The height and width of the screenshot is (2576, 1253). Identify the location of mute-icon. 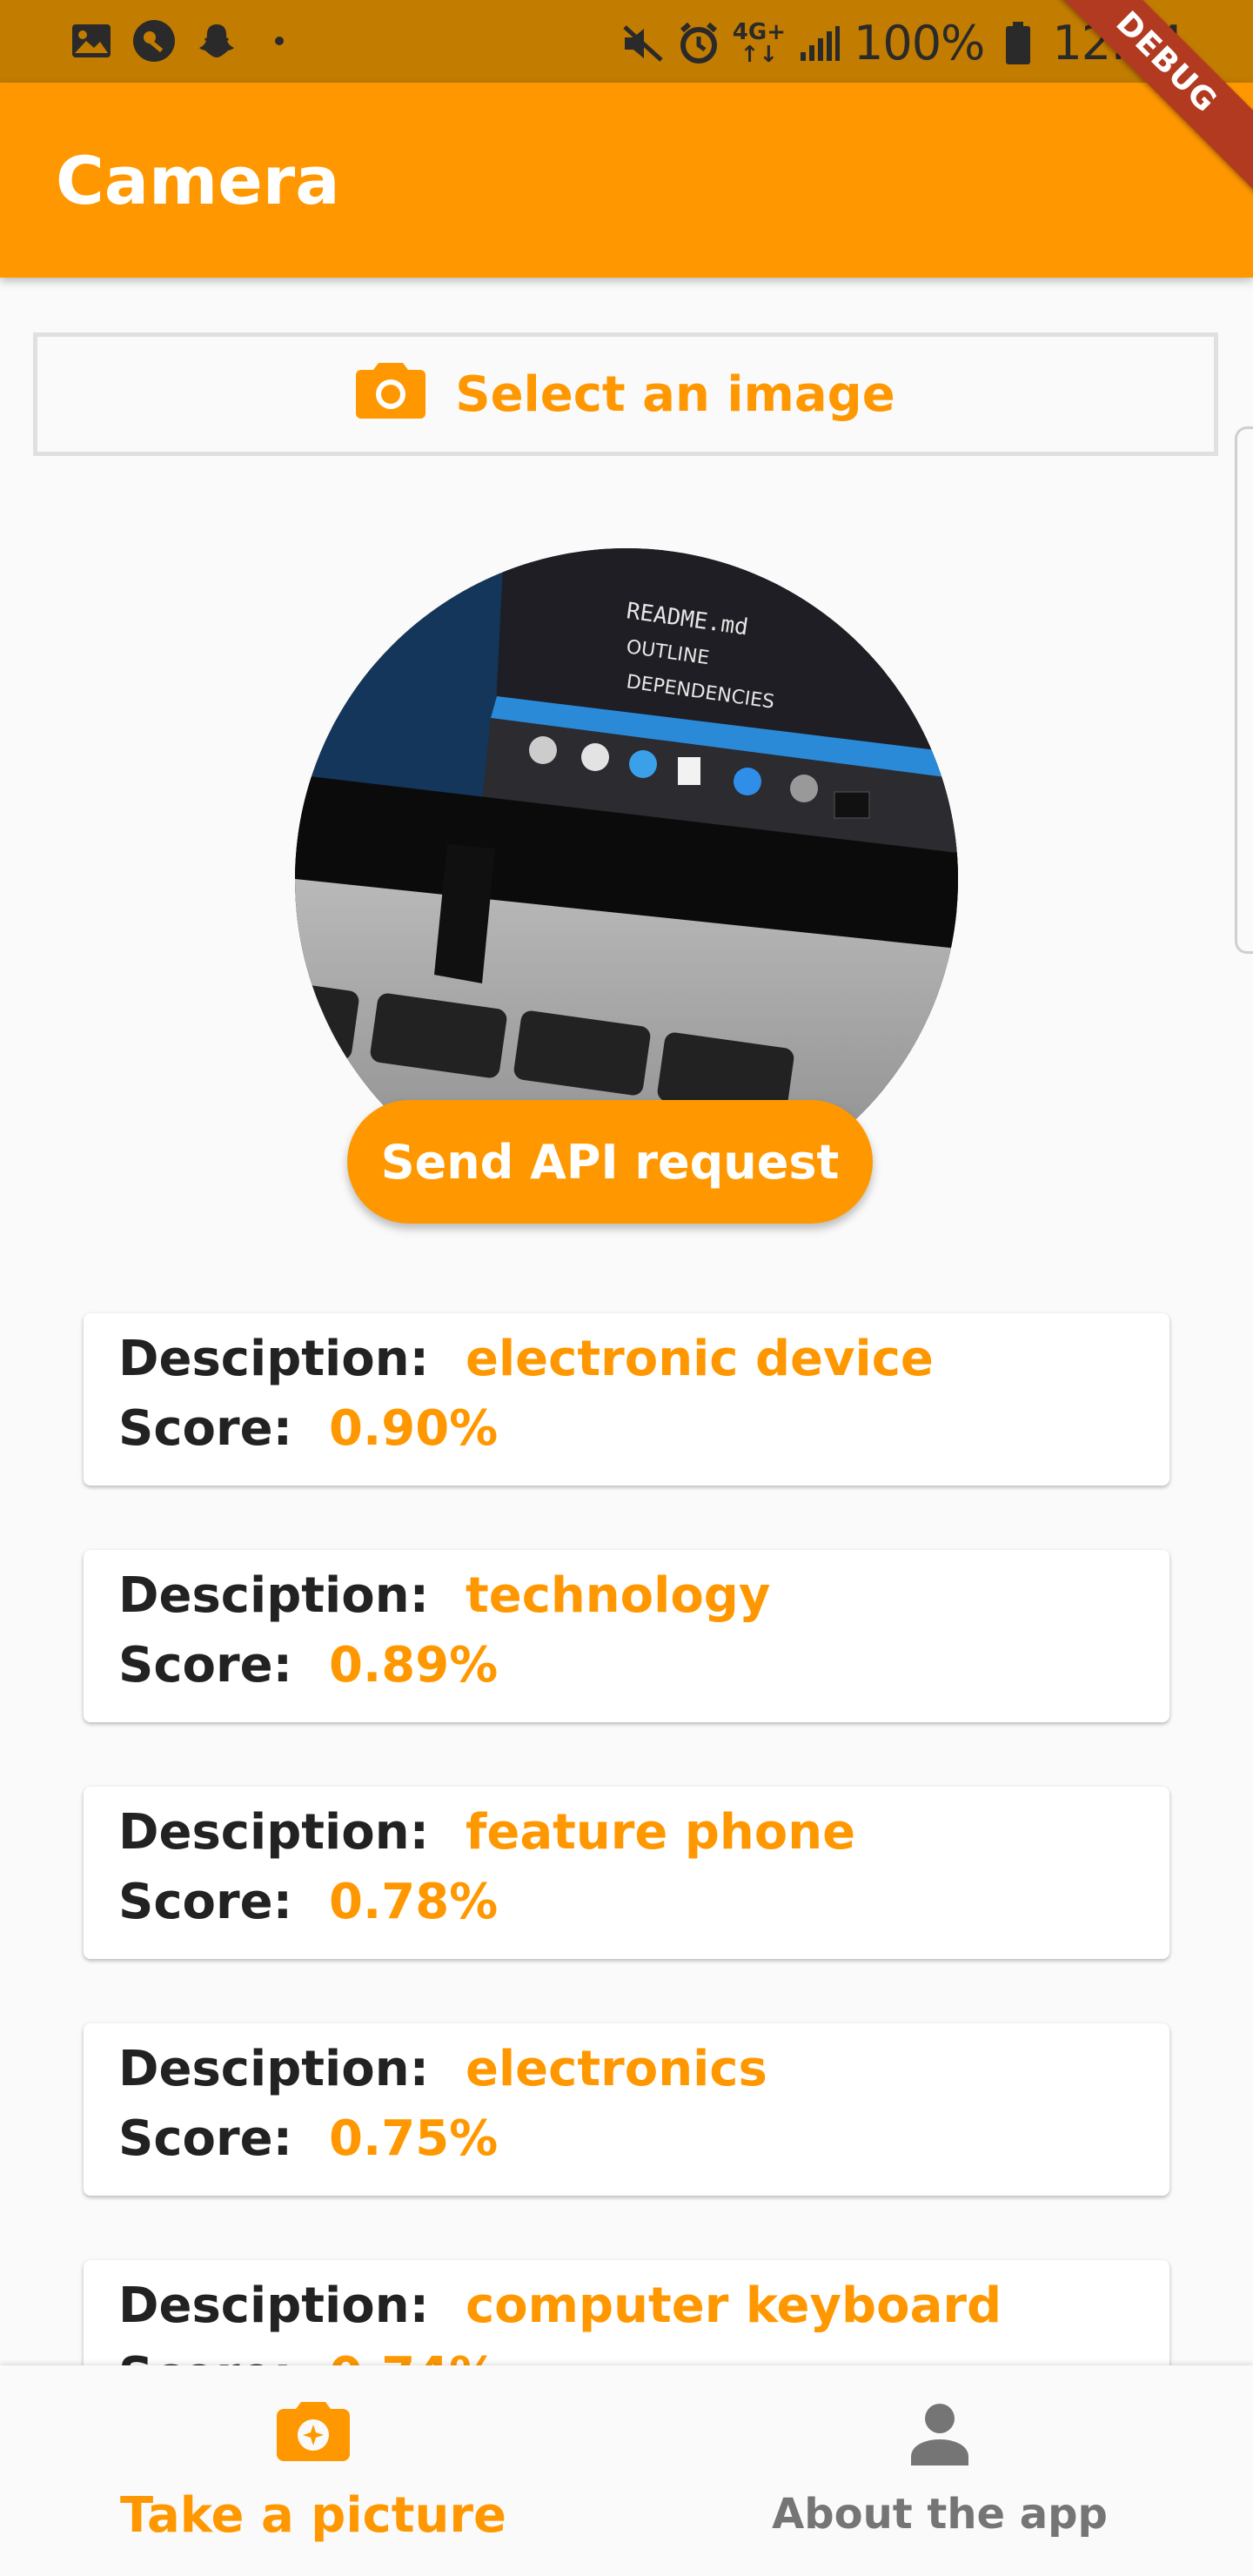
(643, 43).